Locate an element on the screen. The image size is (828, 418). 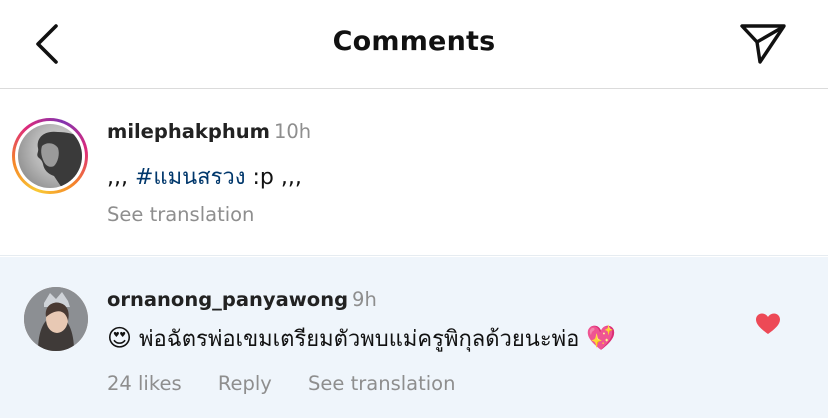
likes-count: 24 likes is located at coordinates (144, 383).